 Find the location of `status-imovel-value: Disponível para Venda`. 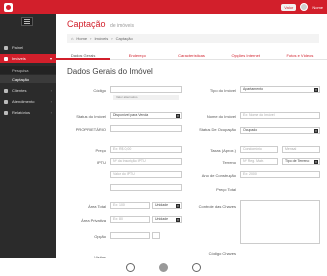

status-imovel-value: Disponível para Venda is located at coordinates (131, 115).